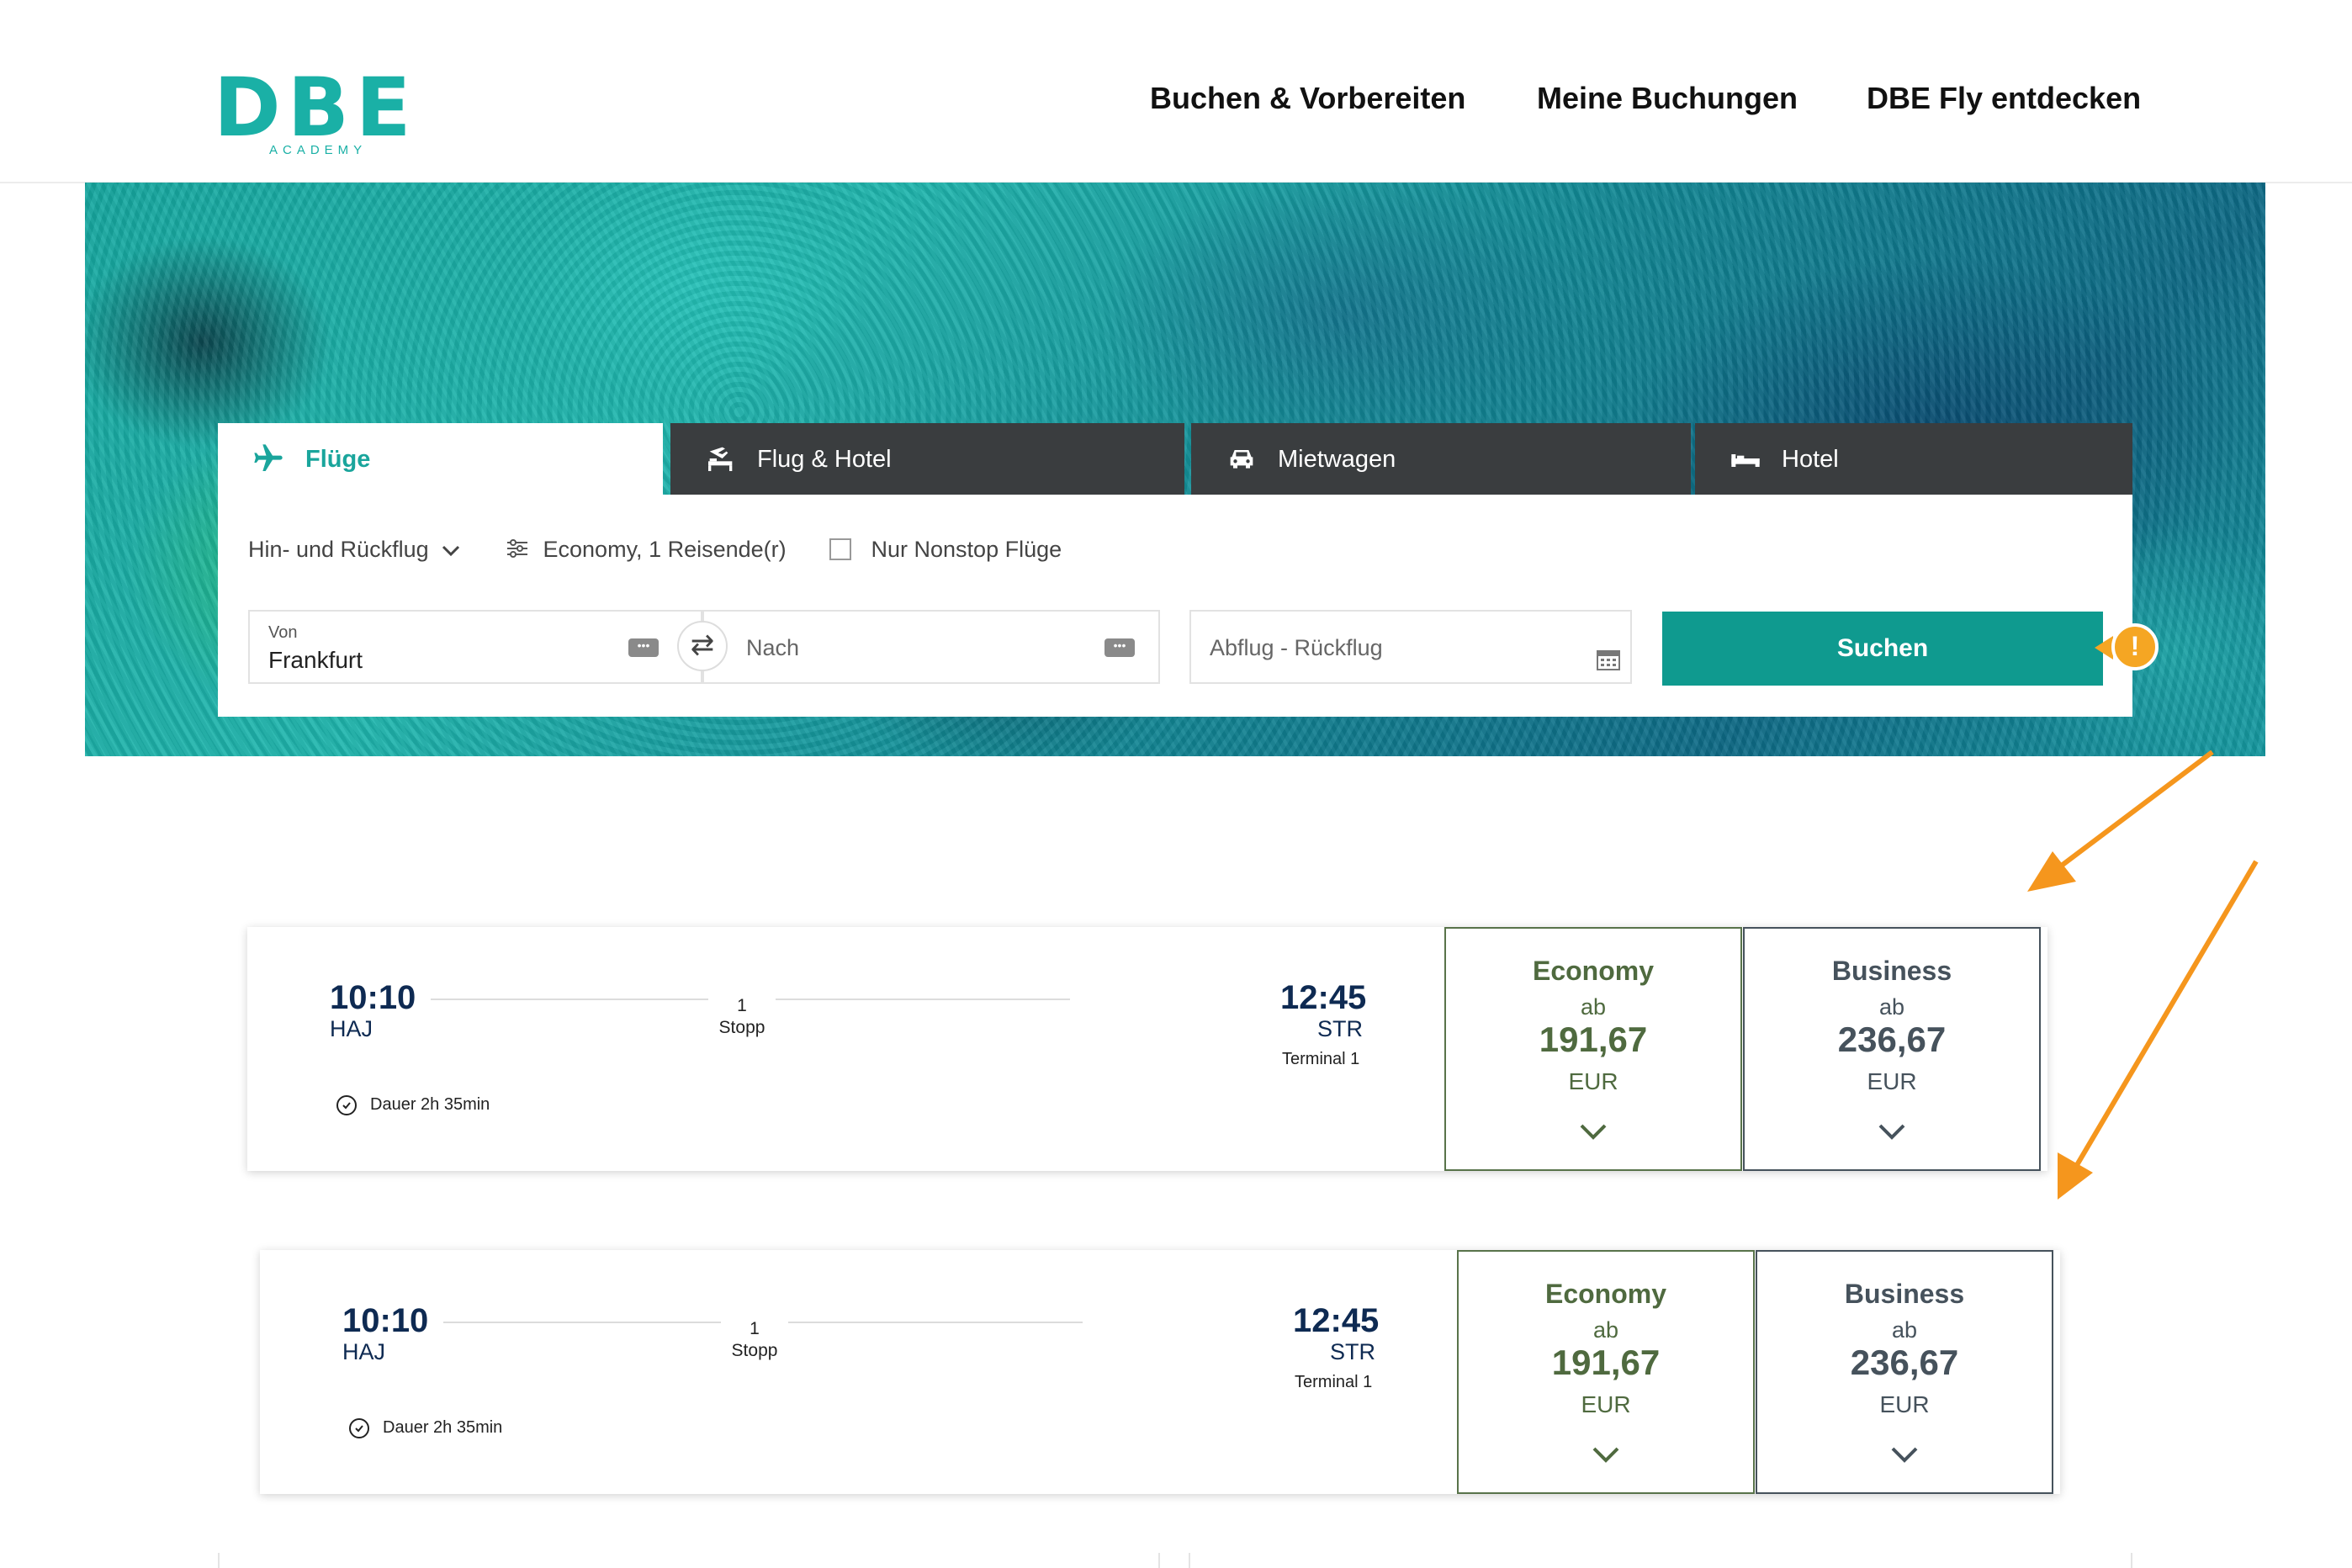  I want to click on destination-placeholder: Nach, so click(773, 647).